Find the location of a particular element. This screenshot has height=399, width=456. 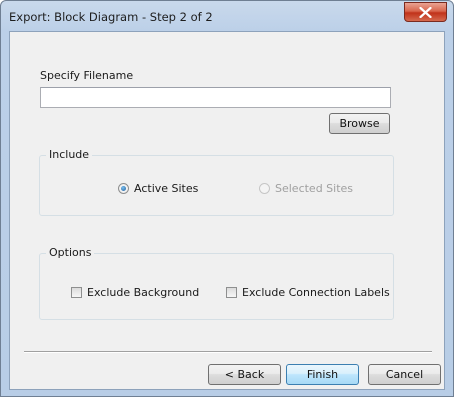

footer-separator is located at coordinates (228, 352).